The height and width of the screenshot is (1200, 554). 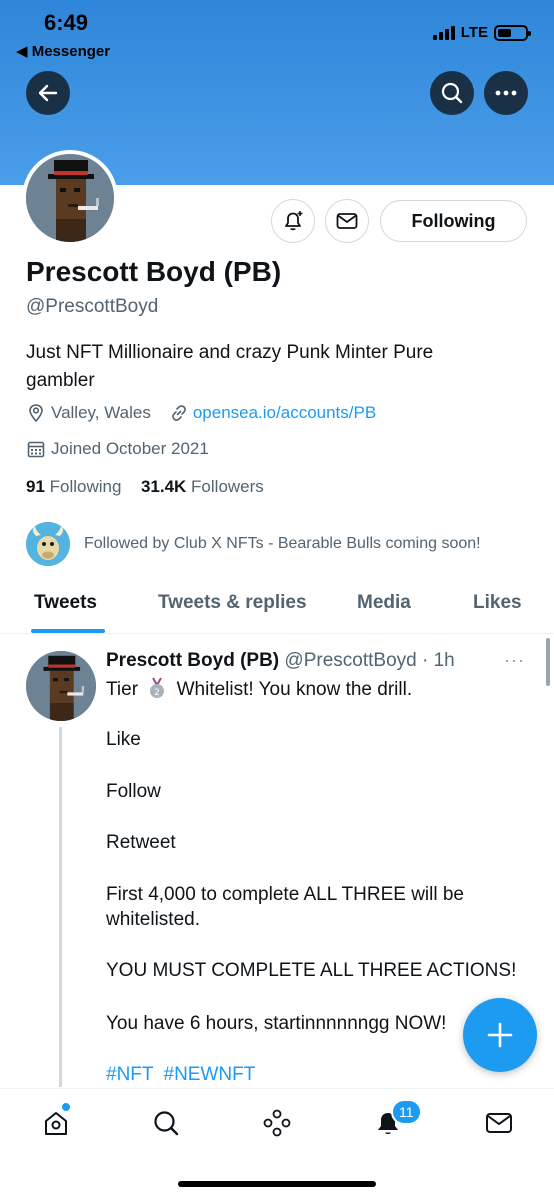 What do you see at coordinates (350, 660) in the screenshot?
I see `tweet-author-handle: @PrescottBoyd` at bounding box center [350, 660].